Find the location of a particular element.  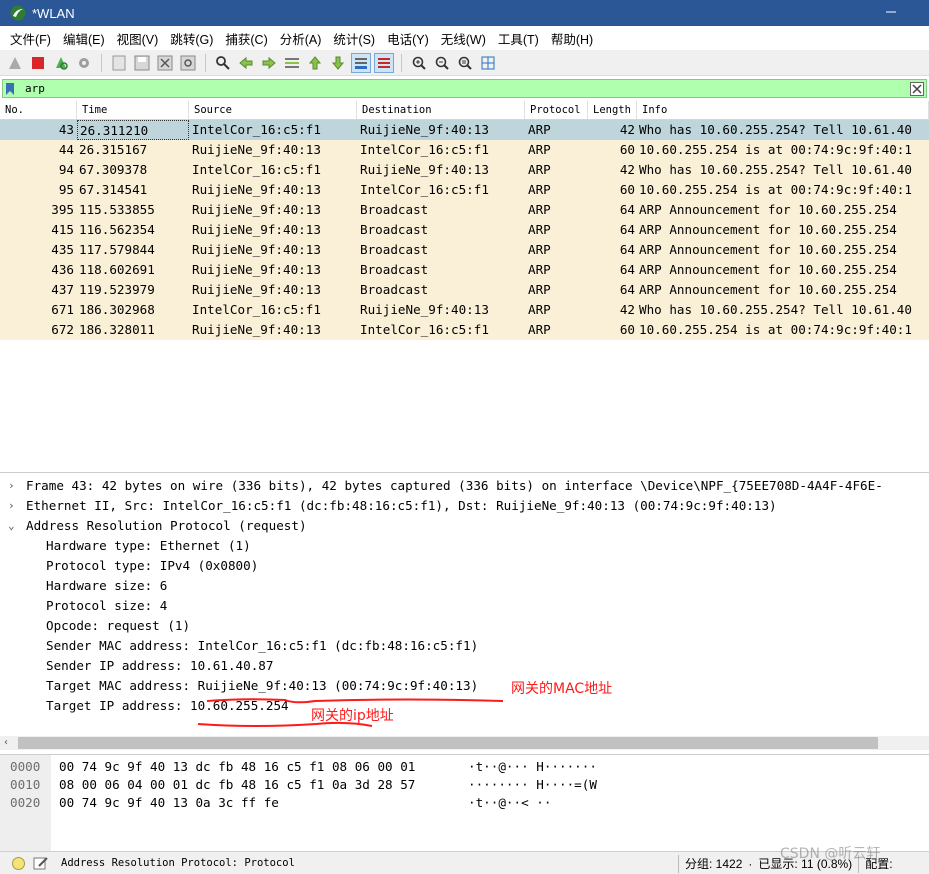

menu-help: 帮助(H) is located at coordinates (574, 38).